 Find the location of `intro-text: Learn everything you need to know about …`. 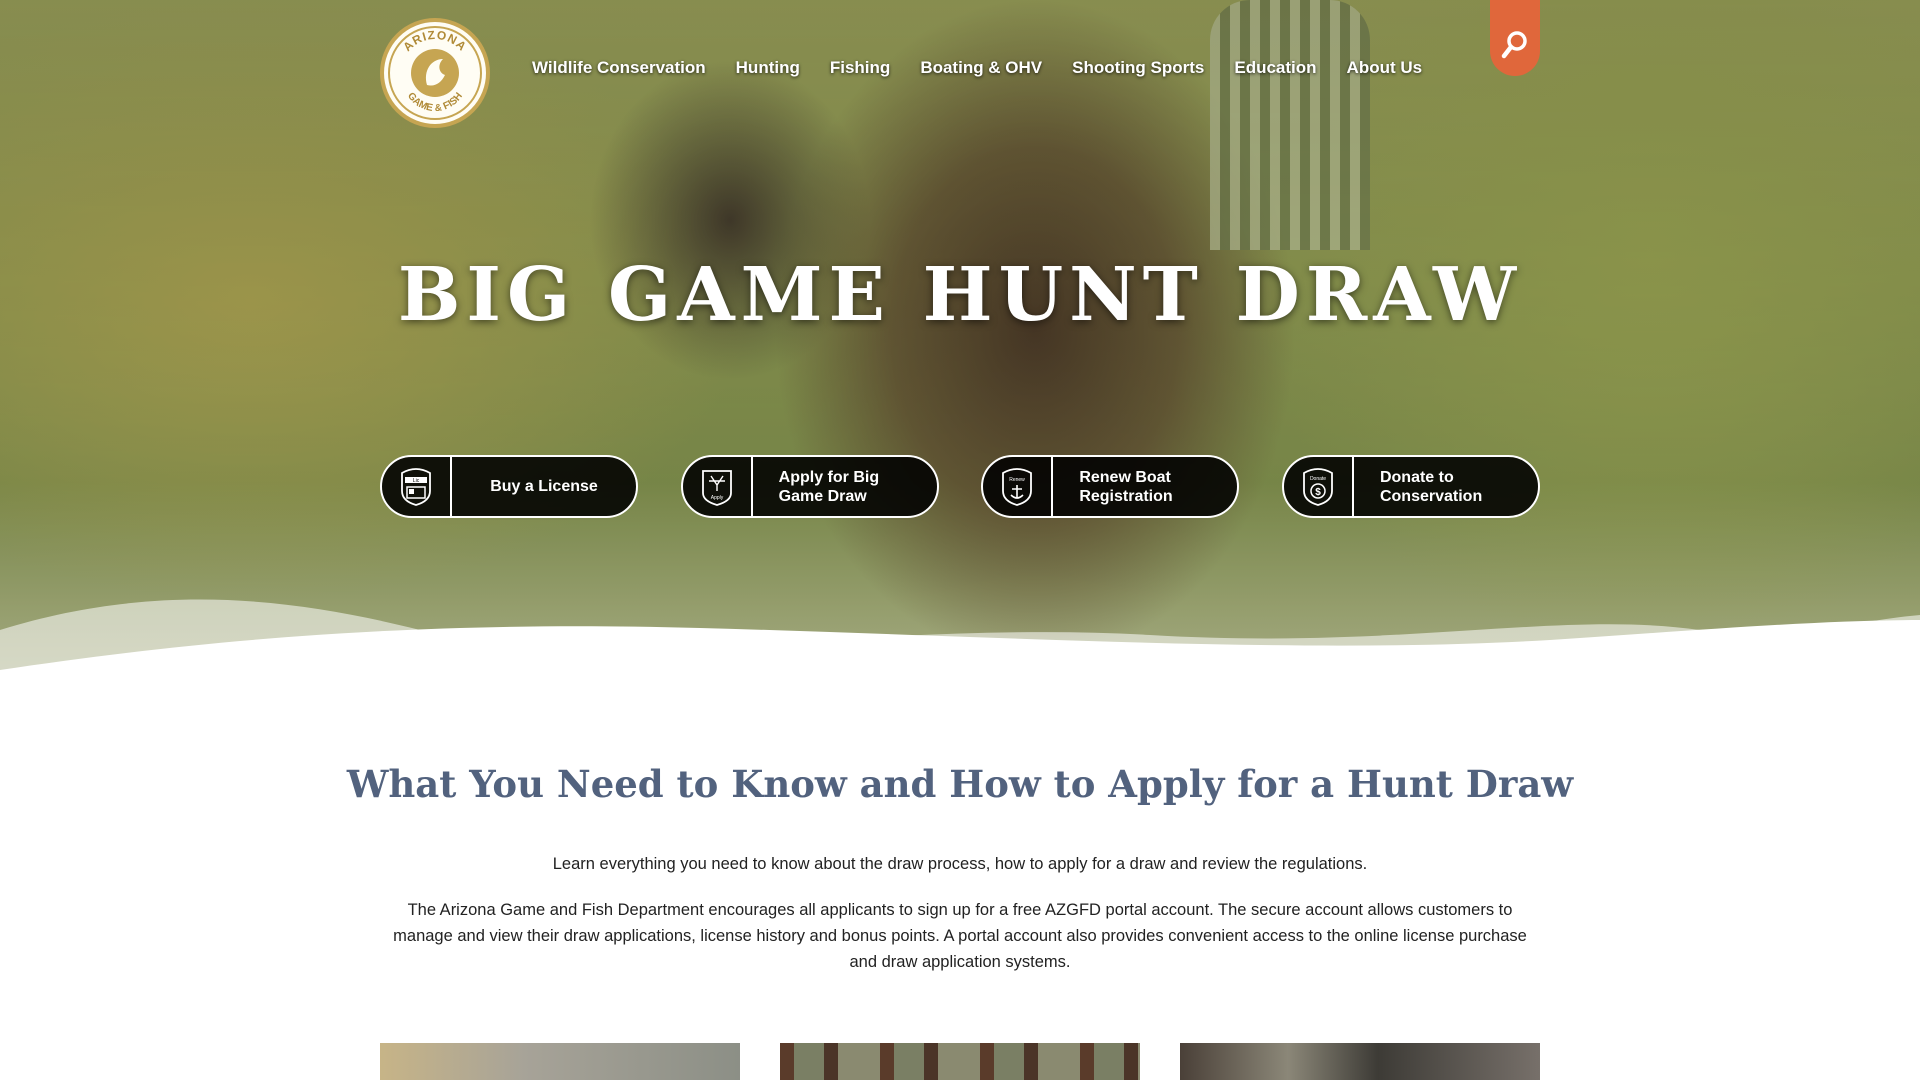

intro-text: Learn everything you need to know about … is located at coordinates (960, 864).